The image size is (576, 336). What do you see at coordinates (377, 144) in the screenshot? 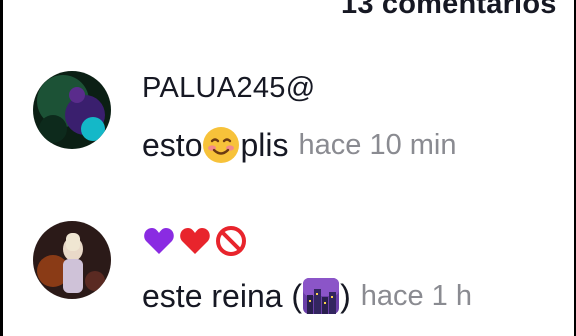
I see `comment-timestamp: hace 10 min` at bounding box center [377, 144].